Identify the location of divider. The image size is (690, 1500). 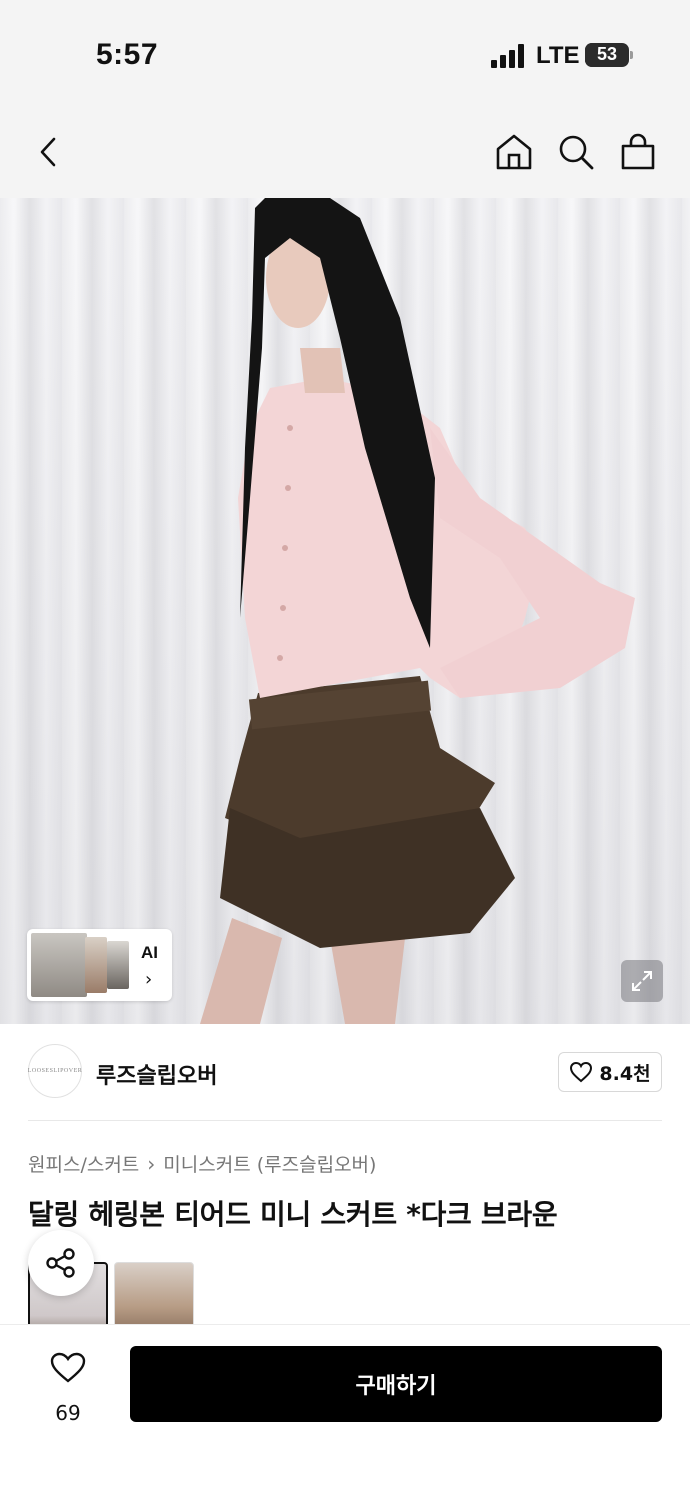
(345, 1120).